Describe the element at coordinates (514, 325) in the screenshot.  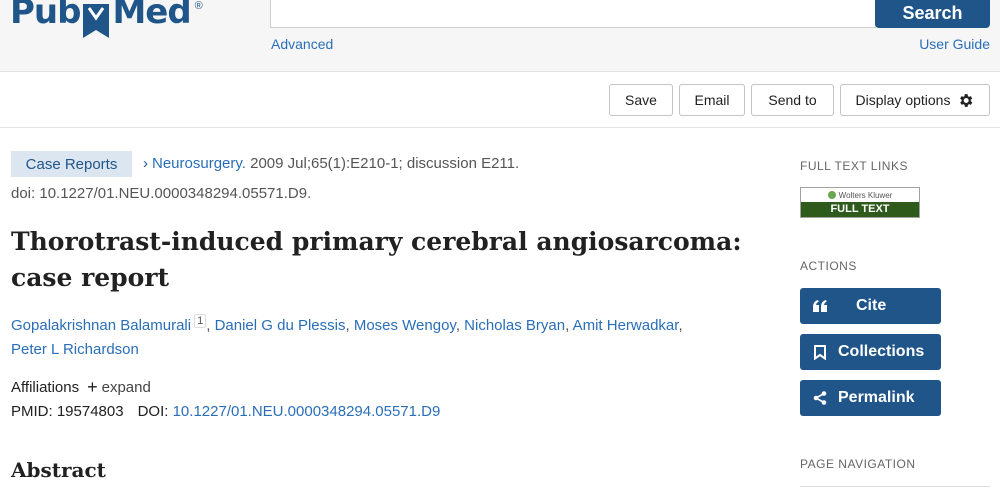
I see `author-link: Nicholas Bryan` at that location.